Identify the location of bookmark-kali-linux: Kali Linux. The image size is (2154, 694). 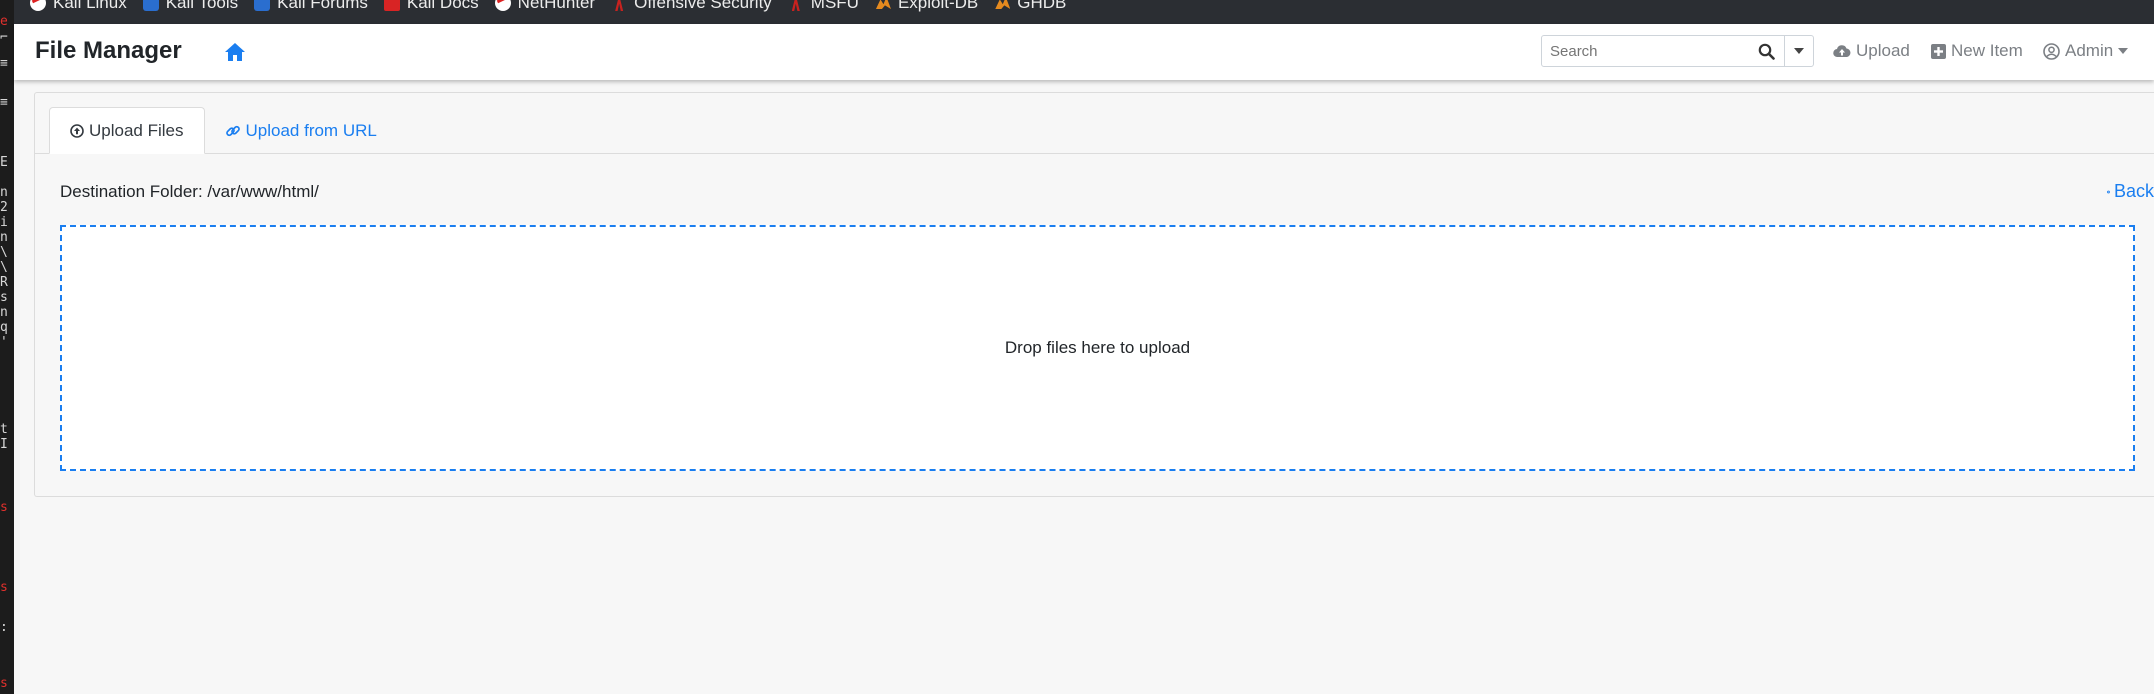
(78, 6).